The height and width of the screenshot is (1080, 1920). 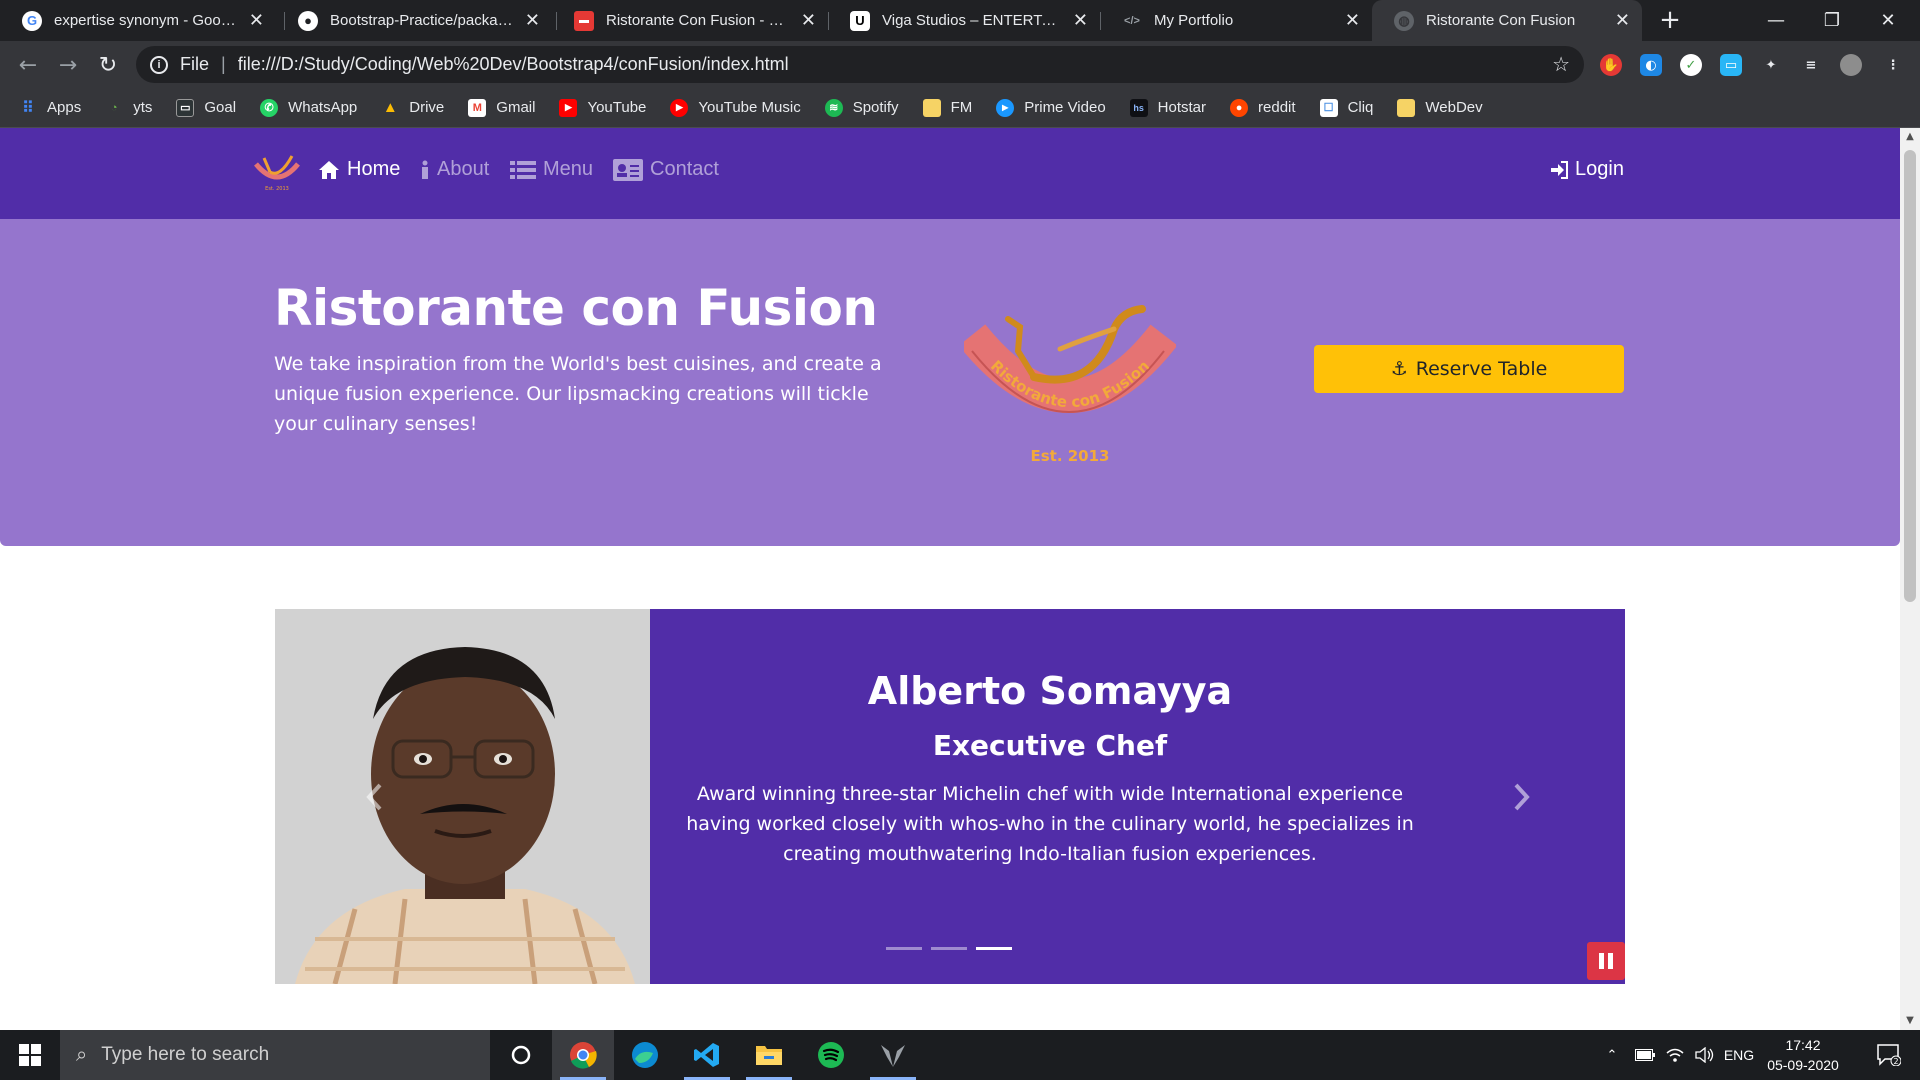 What do you see at coordinates (206, 107) in the screenshot?
I see `bookmark-goal: ▭ Goal` at bounding box center [206, 107].